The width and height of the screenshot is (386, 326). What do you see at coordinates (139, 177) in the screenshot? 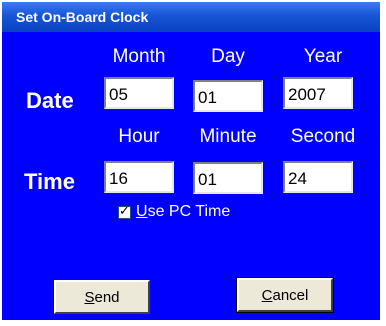
I see `hour-field: 16` at bounding box center [139, 177].